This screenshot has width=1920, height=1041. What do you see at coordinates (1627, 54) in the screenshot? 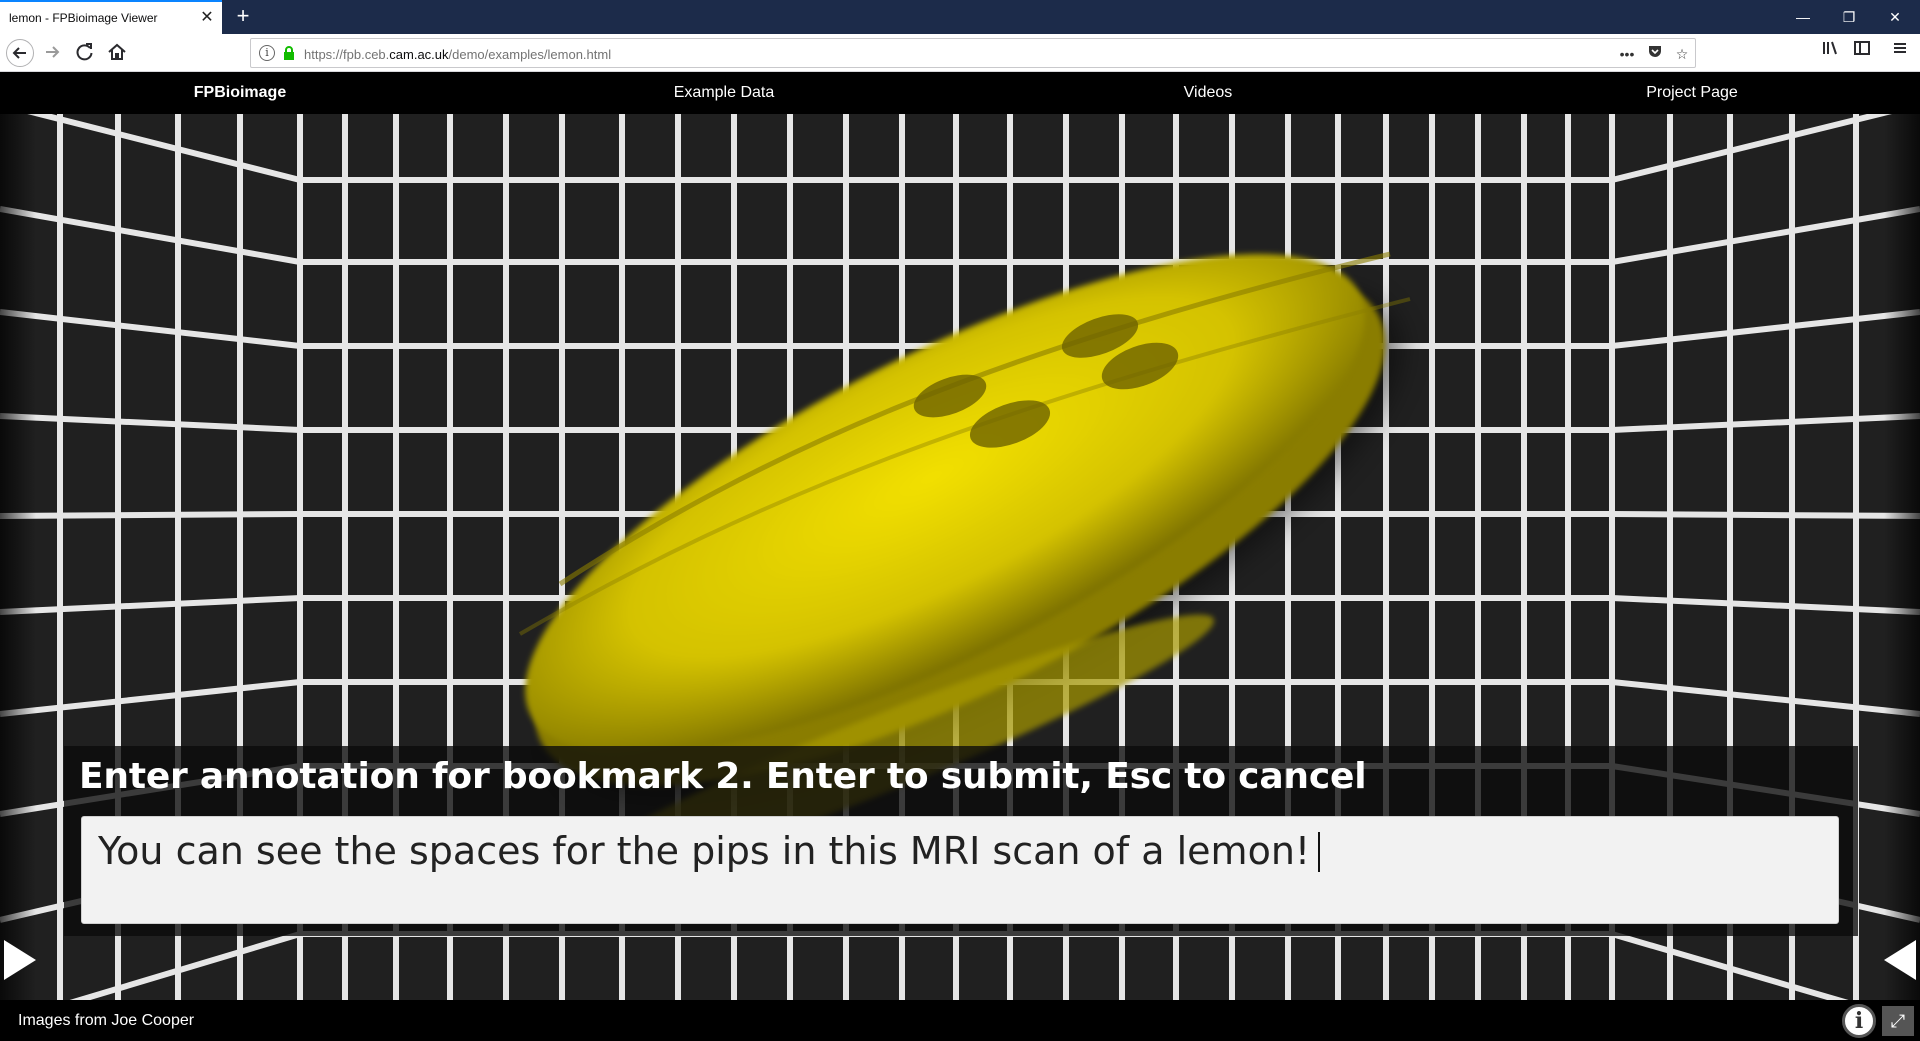
I see `page-actions-icon: •••` at bounding box center [1627, 54].